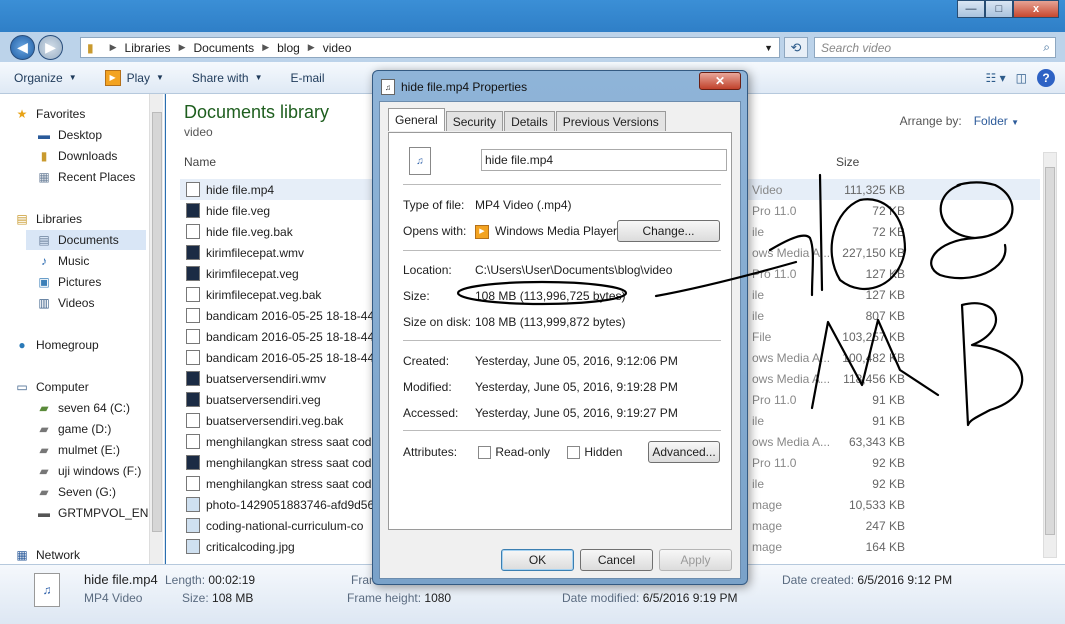 The height and width of the screenshot is (624, 1065). Describe the element at coordinates (62, 387) in the screenshot. I see `nav-computer-label: Computer` at that location.